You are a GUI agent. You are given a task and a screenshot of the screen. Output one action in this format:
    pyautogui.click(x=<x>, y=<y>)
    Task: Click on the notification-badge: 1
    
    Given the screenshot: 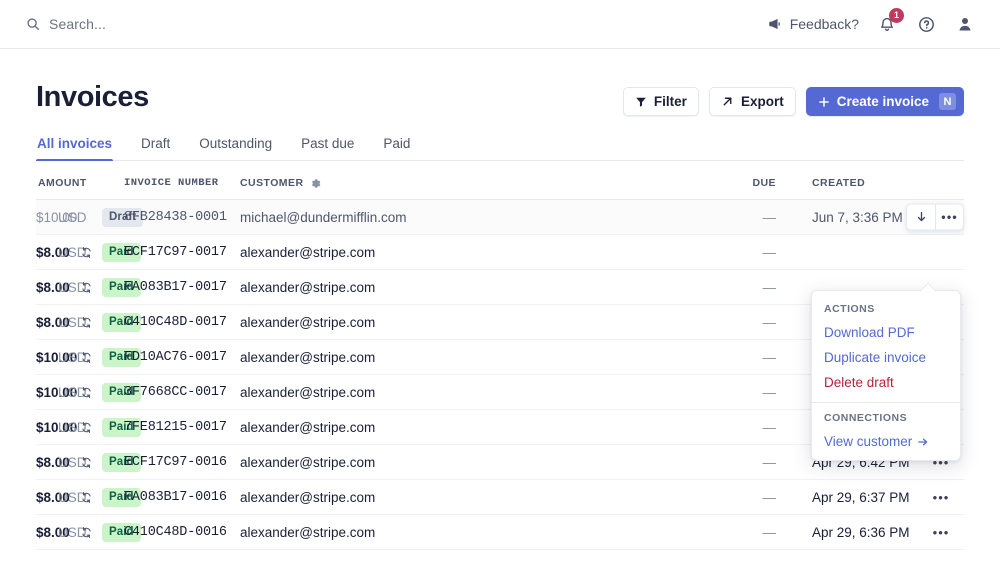 What is the action you would take?
    pyautogui.click(x=896, y=15)
    